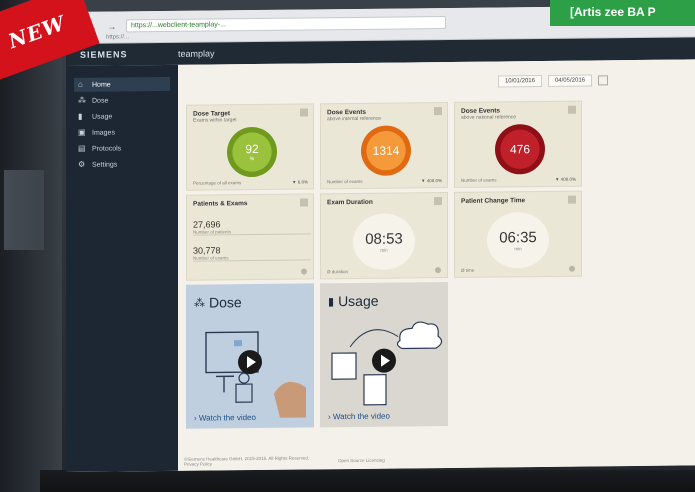 The width and height of the screenshot is (695, 492). Describe the element at coordinates (211, 258) in the screenshot. I see `exams-label: Number of exams` at that location.